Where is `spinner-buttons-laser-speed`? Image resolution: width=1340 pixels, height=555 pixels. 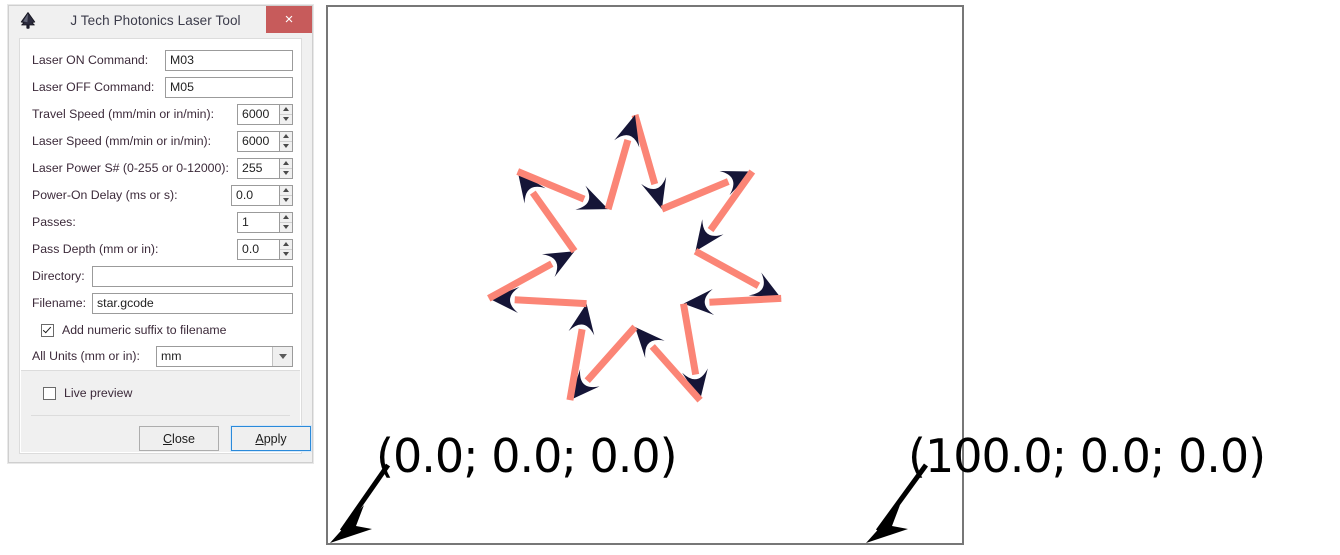
spinner-buttons-laser-speed is located at coordinates (286, 141).